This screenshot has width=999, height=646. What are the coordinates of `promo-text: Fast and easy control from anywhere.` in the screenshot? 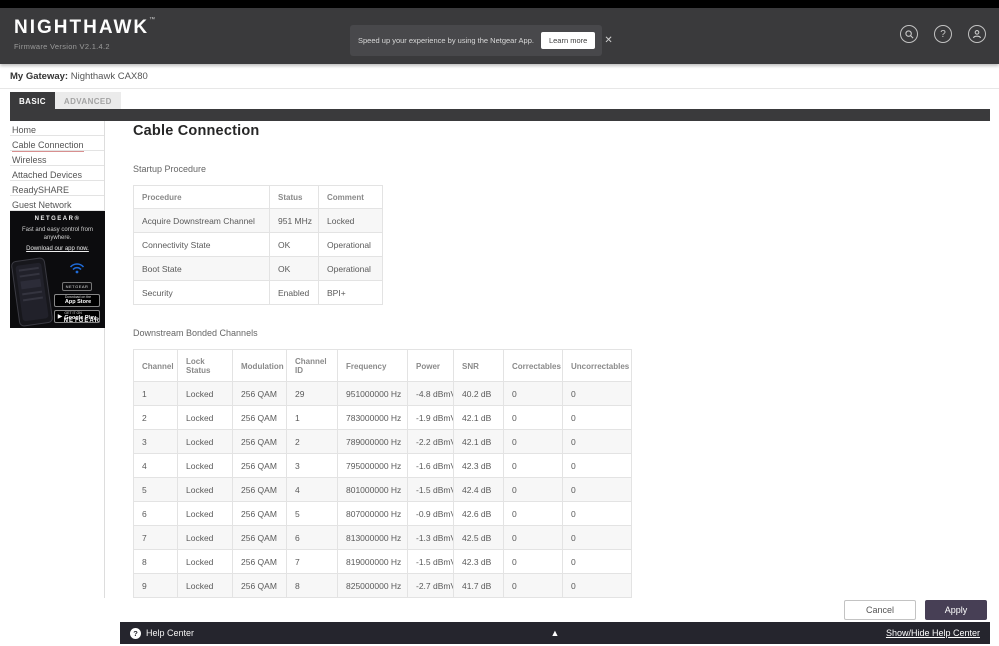 It's located at (57, 234).